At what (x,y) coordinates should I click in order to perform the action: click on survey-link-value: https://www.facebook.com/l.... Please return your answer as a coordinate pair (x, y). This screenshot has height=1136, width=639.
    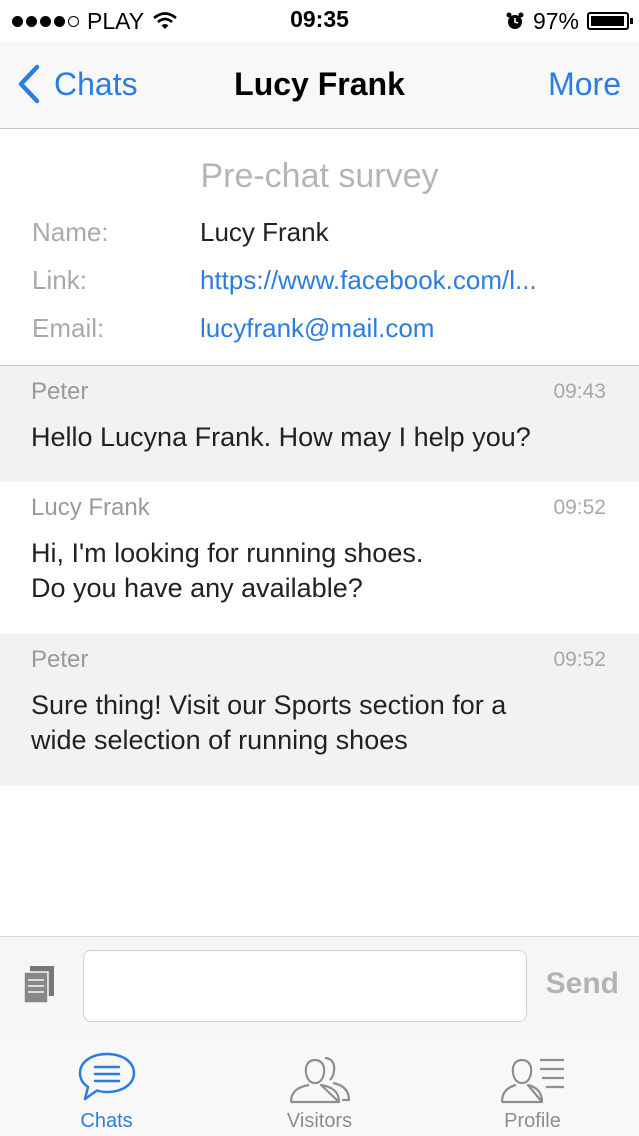
    Looking at the image, I should click on (400, 280).